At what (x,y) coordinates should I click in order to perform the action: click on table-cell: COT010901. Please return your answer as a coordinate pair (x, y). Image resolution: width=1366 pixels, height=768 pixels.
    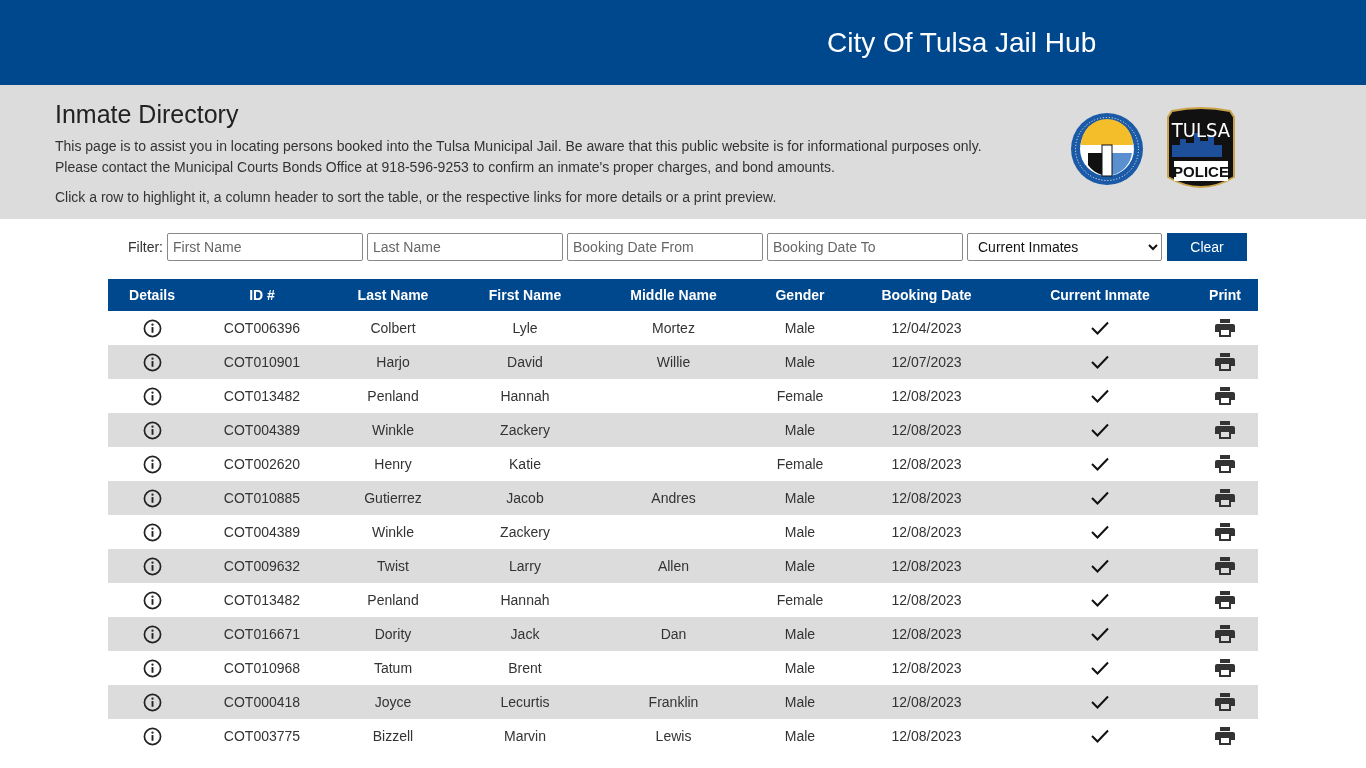
    Looking at the image, I should click on (262, 361).